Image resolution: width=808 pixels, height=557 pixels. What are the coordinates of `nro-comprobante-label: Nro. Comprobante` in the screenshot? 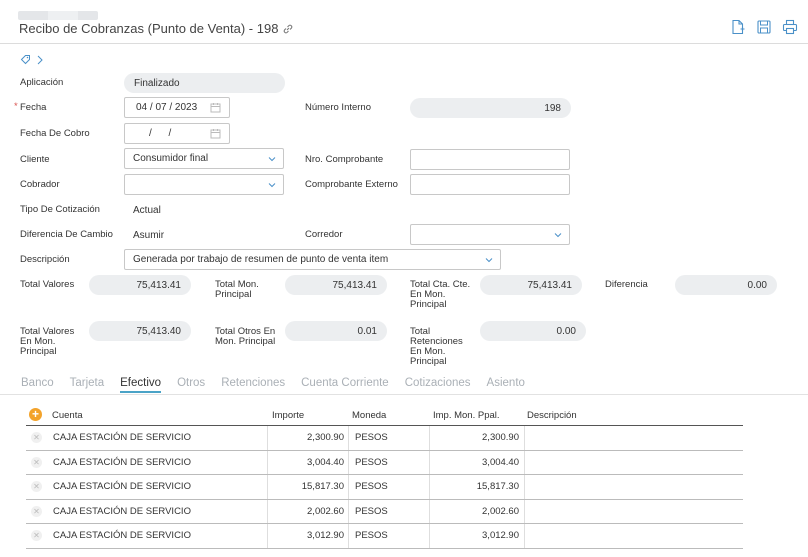 It's located at (344, 159).